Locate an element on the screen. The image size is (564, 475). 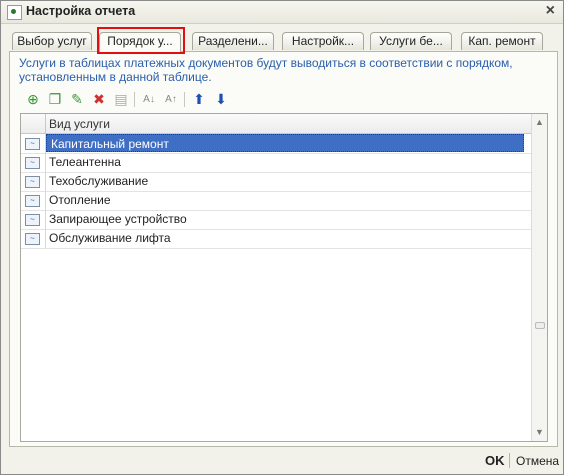
tab-service-selection: Выбор услуг is located at coordinates (52, 41).